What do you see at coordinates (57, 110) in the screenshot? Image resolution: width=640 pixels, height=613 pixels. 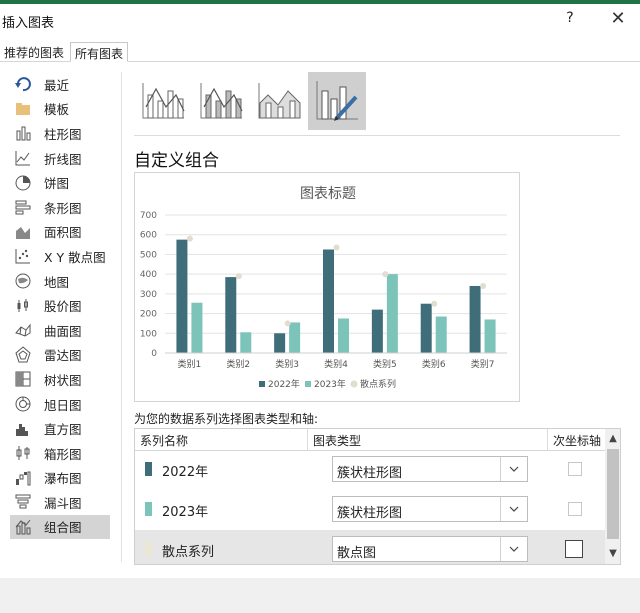 I see `sidebar-item-label: 模板` at bounding box center [57, 110].